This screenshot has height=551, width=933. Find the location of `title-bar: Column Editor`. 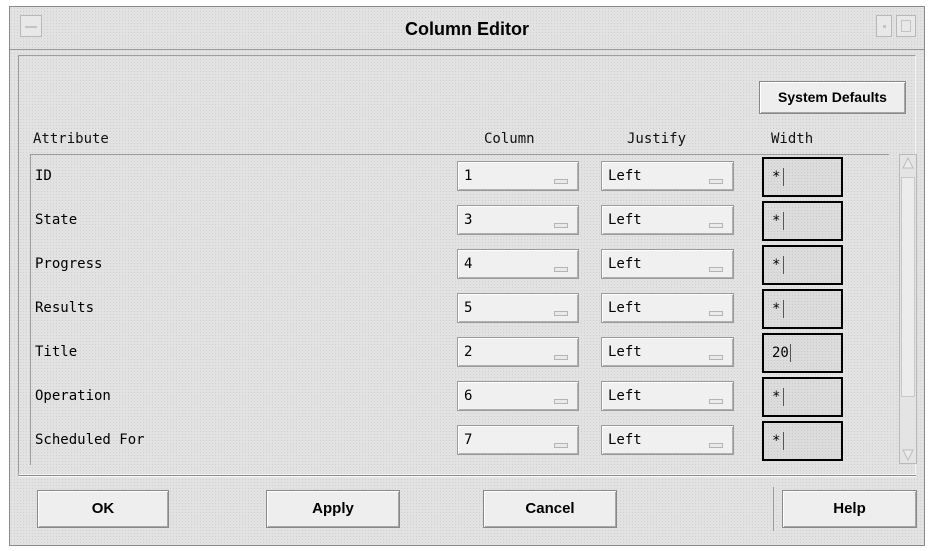

title-bar: Column Editor is located at coordinates (467, 28).